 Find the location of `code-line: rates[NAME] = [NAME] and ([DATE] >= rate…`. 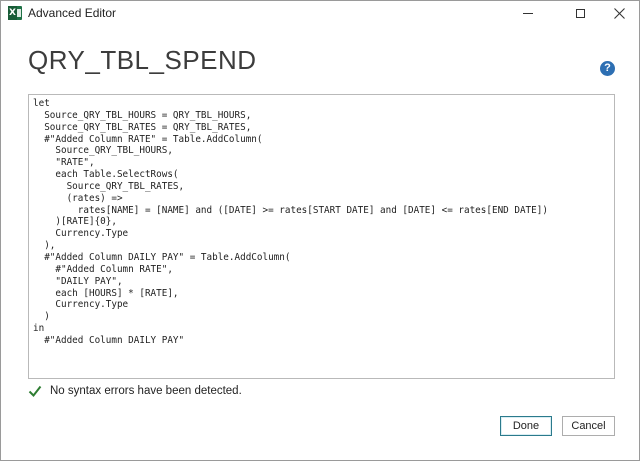

code-line: rates[NAME] = [NAME] and ([DATE] >= rate… is located at coordinates (290, 211).